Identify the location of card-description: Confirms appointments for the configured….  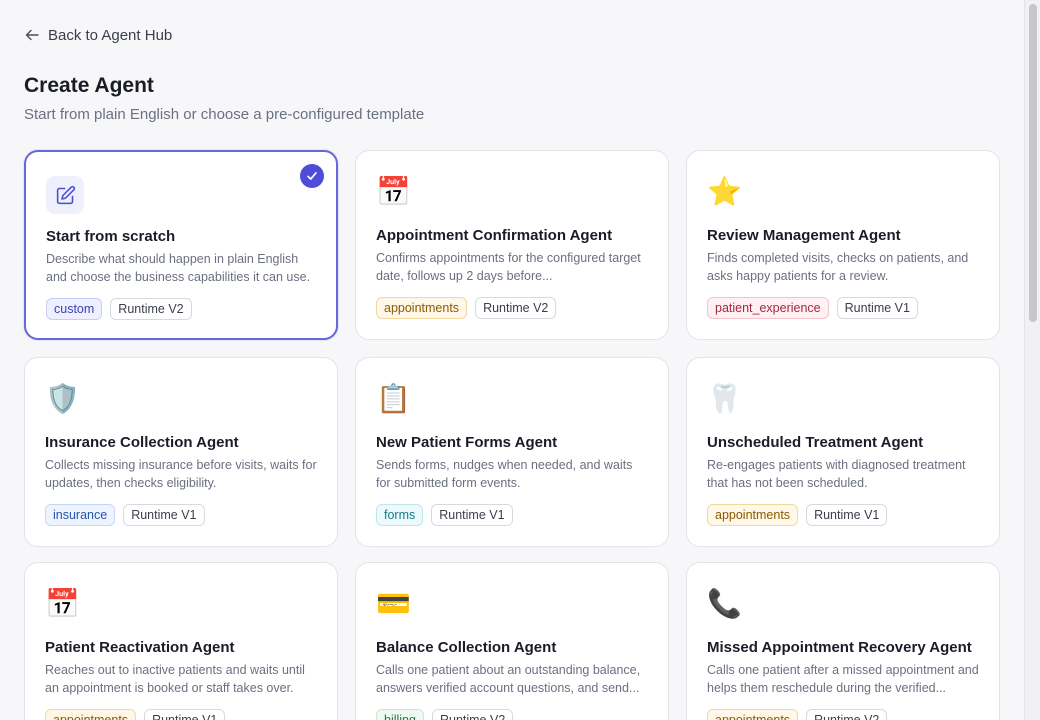
(508, 267).